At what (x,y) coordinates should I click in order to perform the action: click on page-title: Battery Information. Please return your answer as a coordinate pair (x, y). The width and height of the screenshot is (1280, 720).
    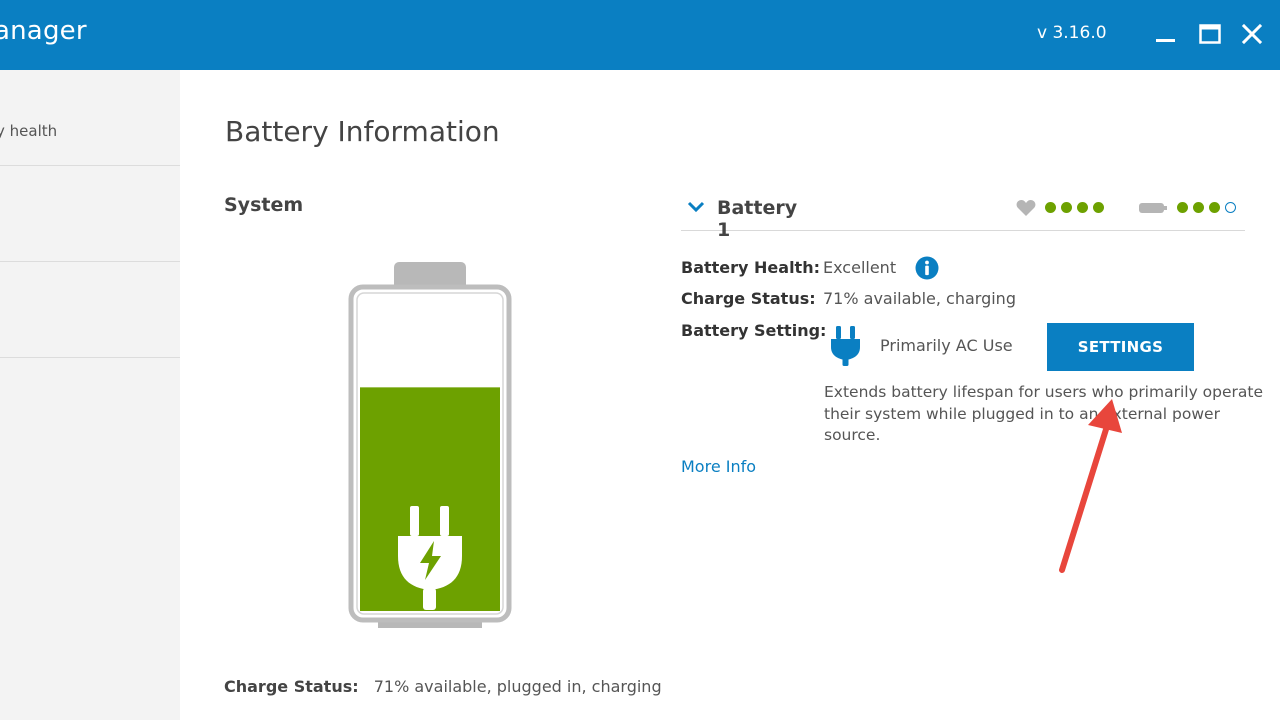
    Looking at the image, I should click on (362, 131).